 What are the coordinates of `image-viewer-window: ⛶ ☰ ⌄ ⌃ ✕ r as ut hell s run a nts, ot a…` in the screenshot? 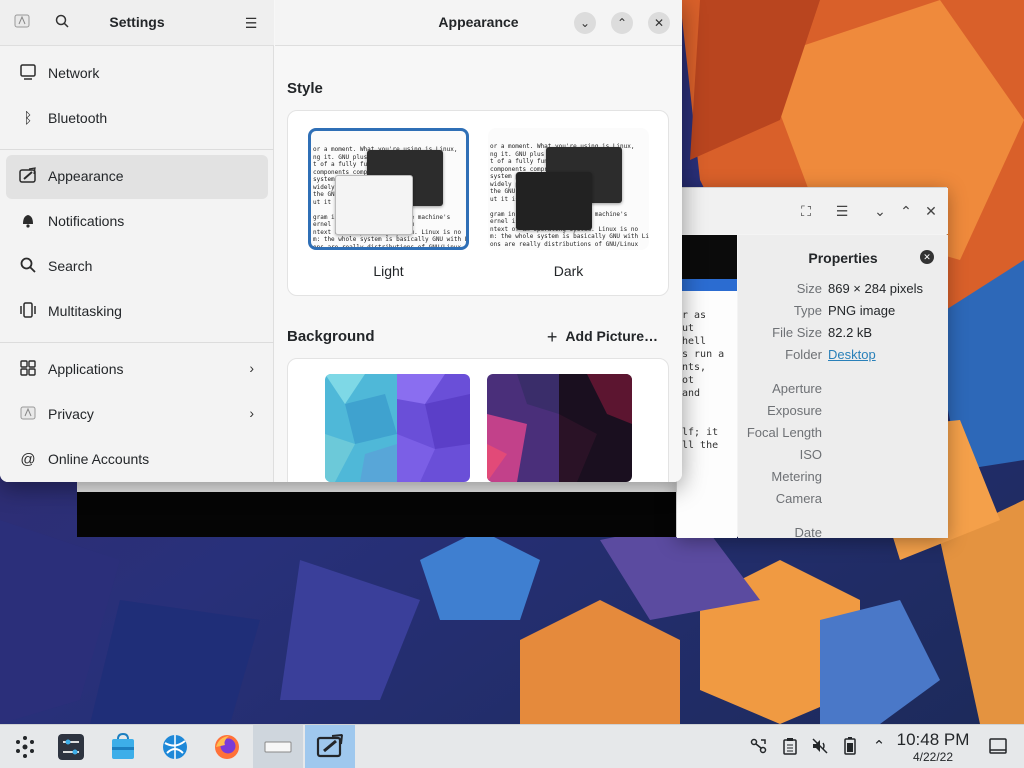 It's located at (812, 363).